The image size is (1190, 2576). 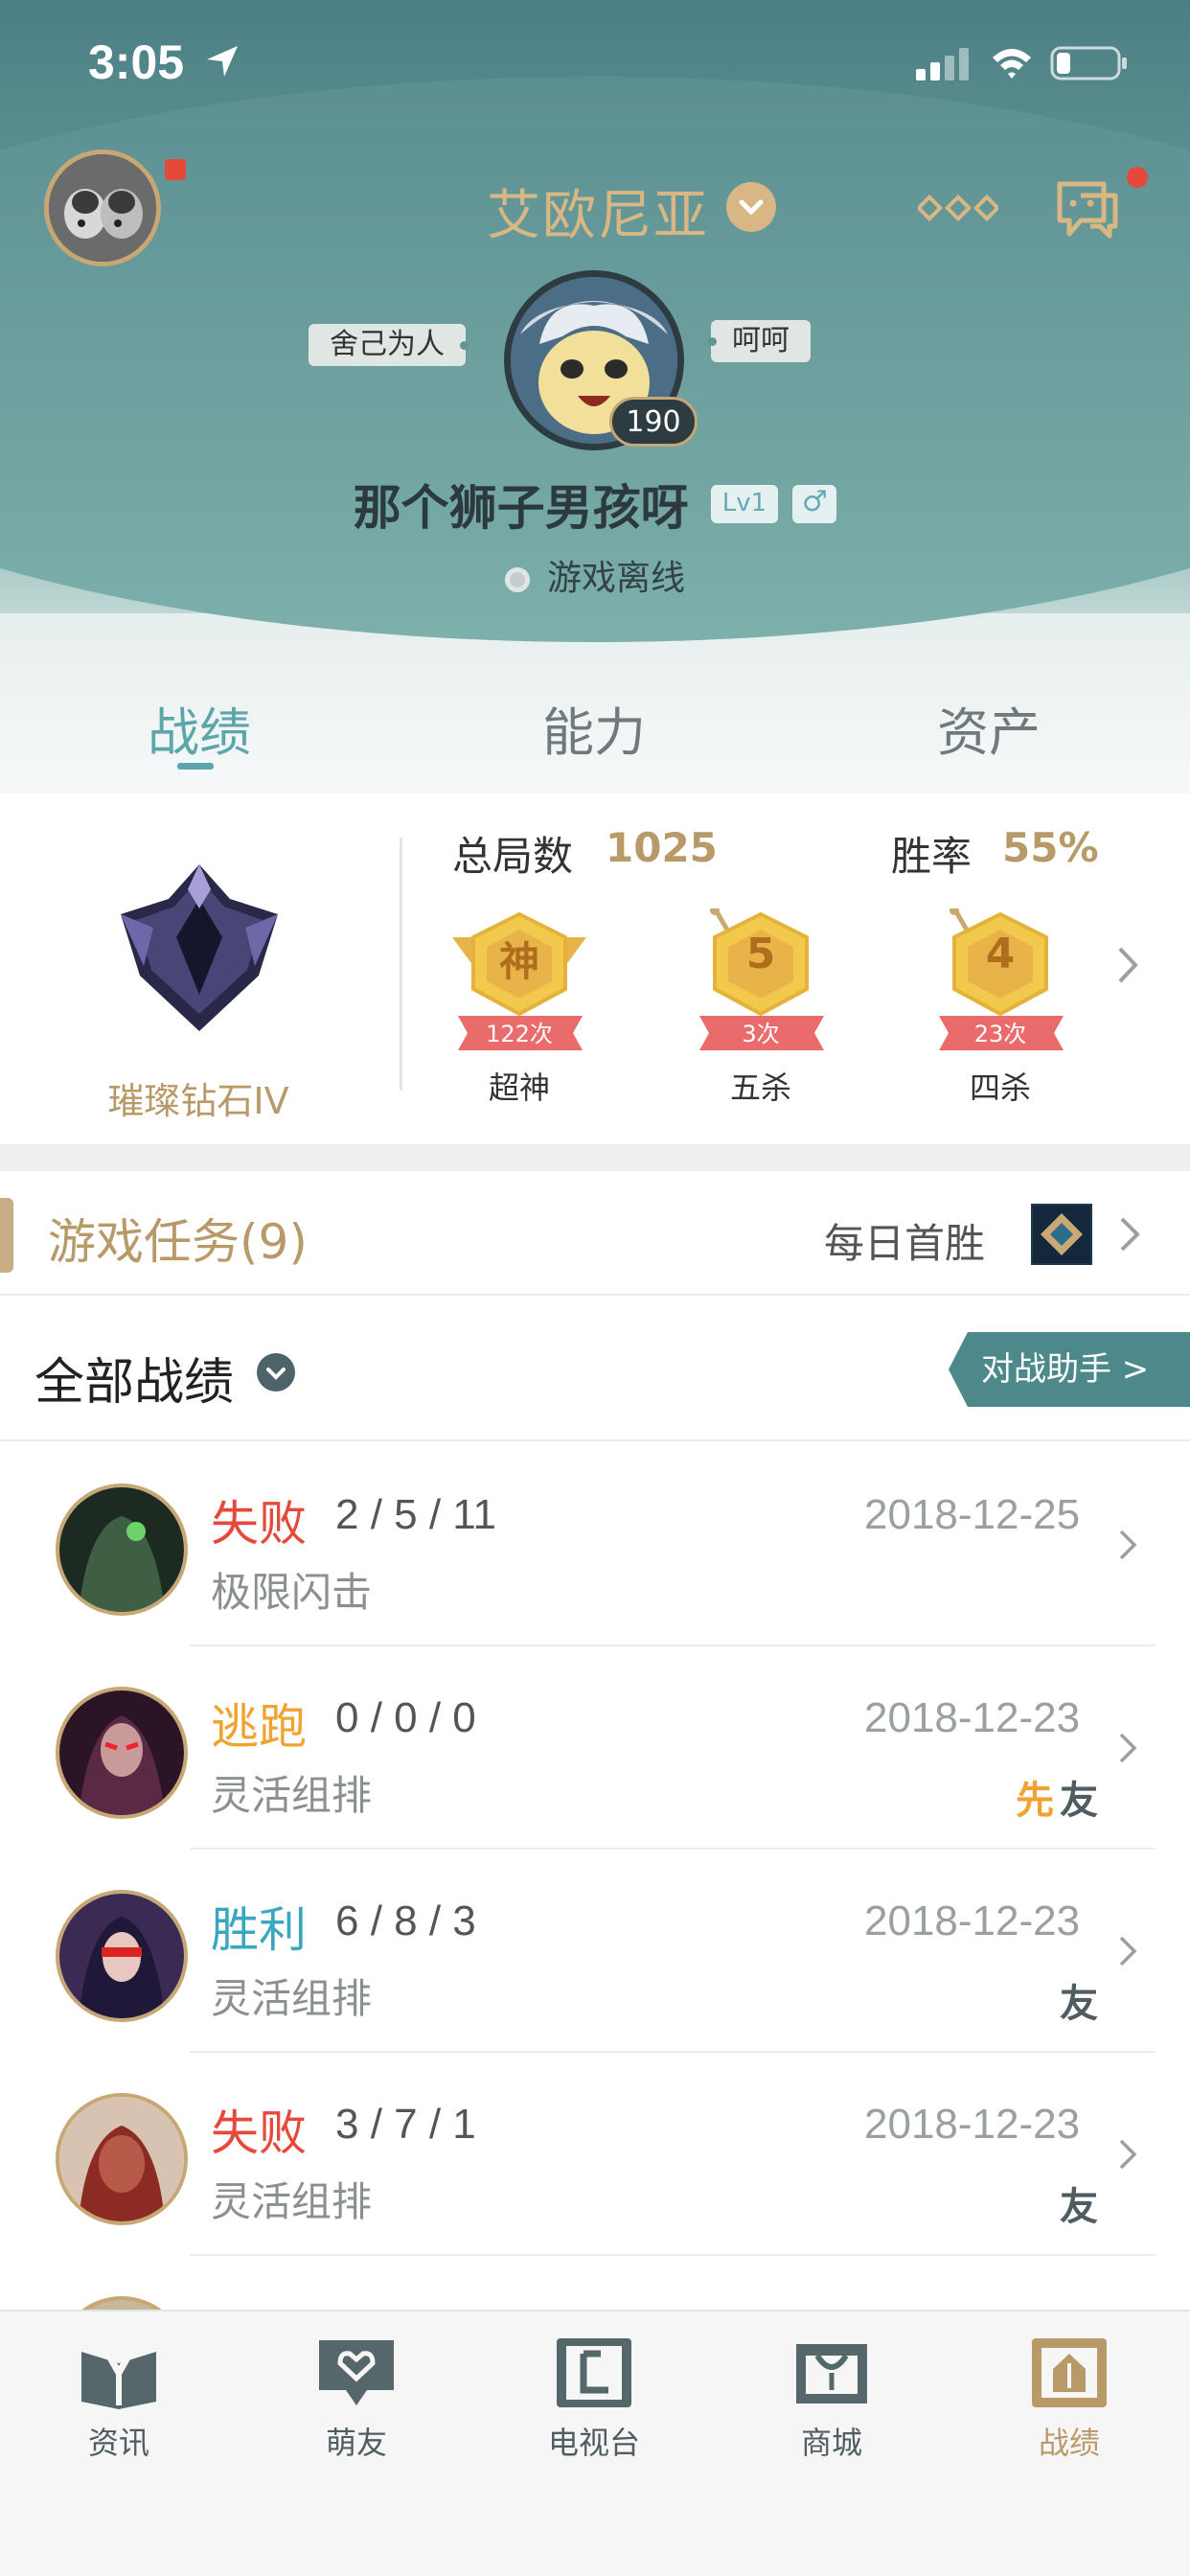 I want to click on medal-count: 3次, so click(x=761, y=1034).